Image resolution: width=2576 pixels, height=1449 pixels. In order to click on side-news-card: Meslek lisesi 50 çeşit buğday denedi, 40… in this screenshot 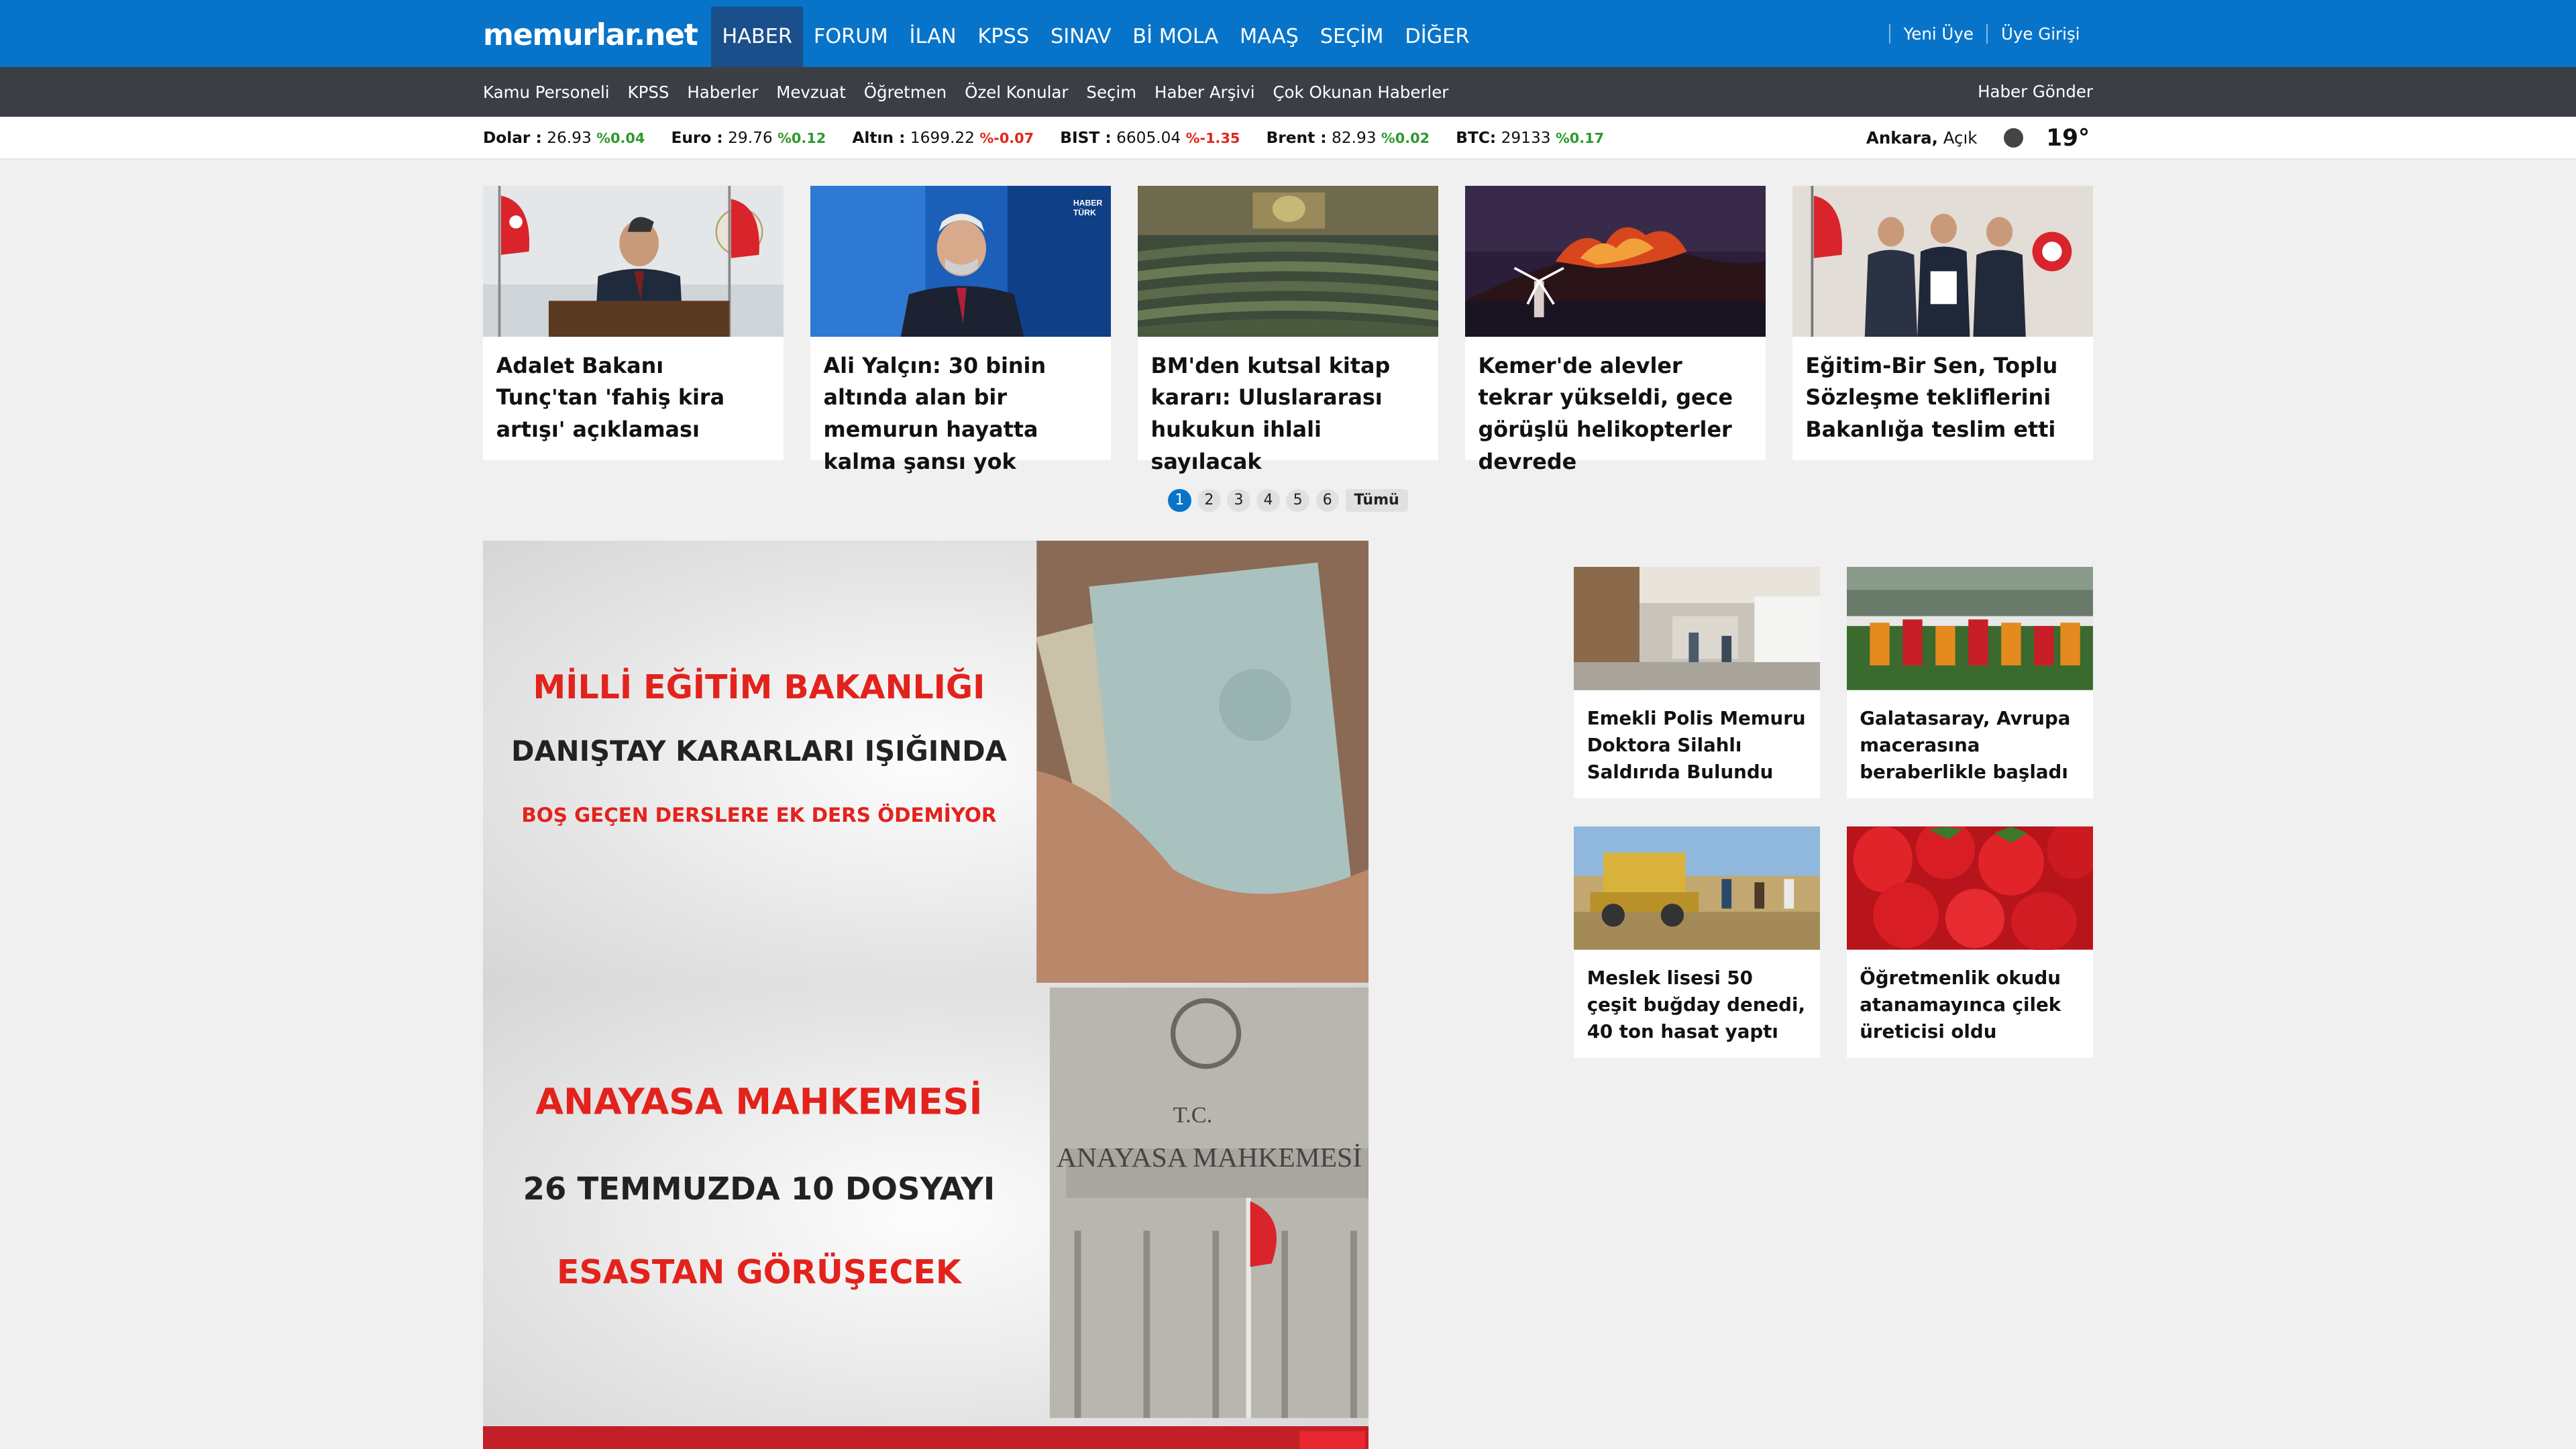, I will do `click(1697, 942)`.